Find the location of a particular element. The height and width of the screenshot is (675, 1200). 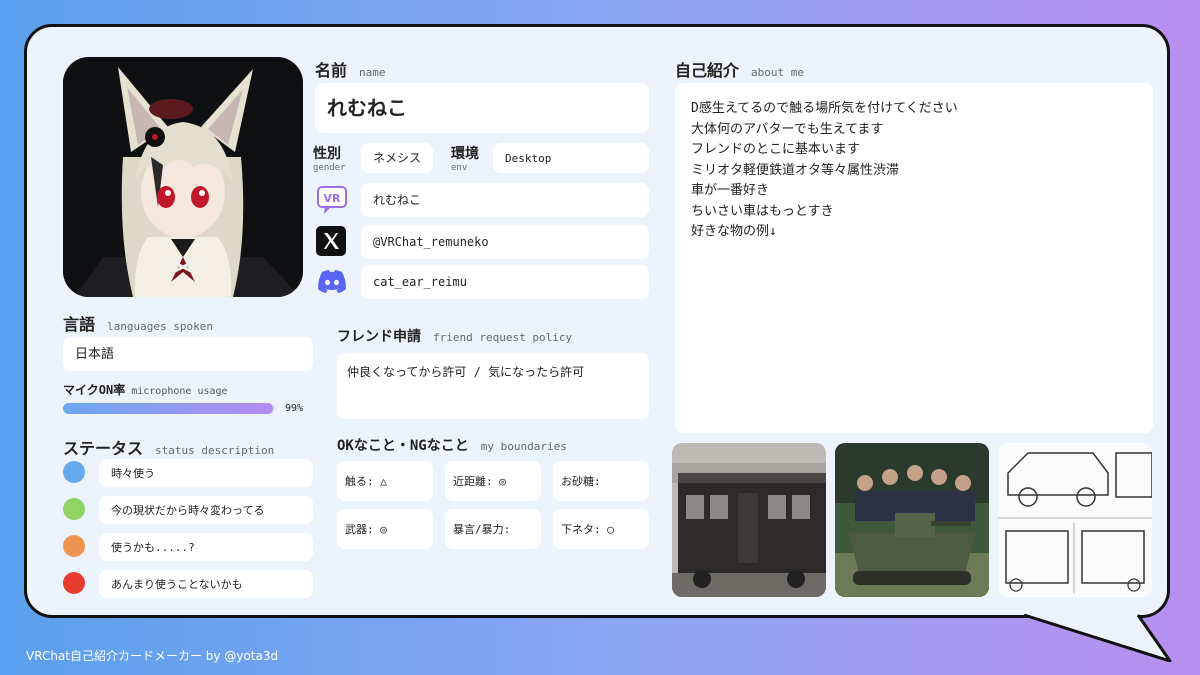

languages-value: 日本語 is located at coordinates (95, 354).